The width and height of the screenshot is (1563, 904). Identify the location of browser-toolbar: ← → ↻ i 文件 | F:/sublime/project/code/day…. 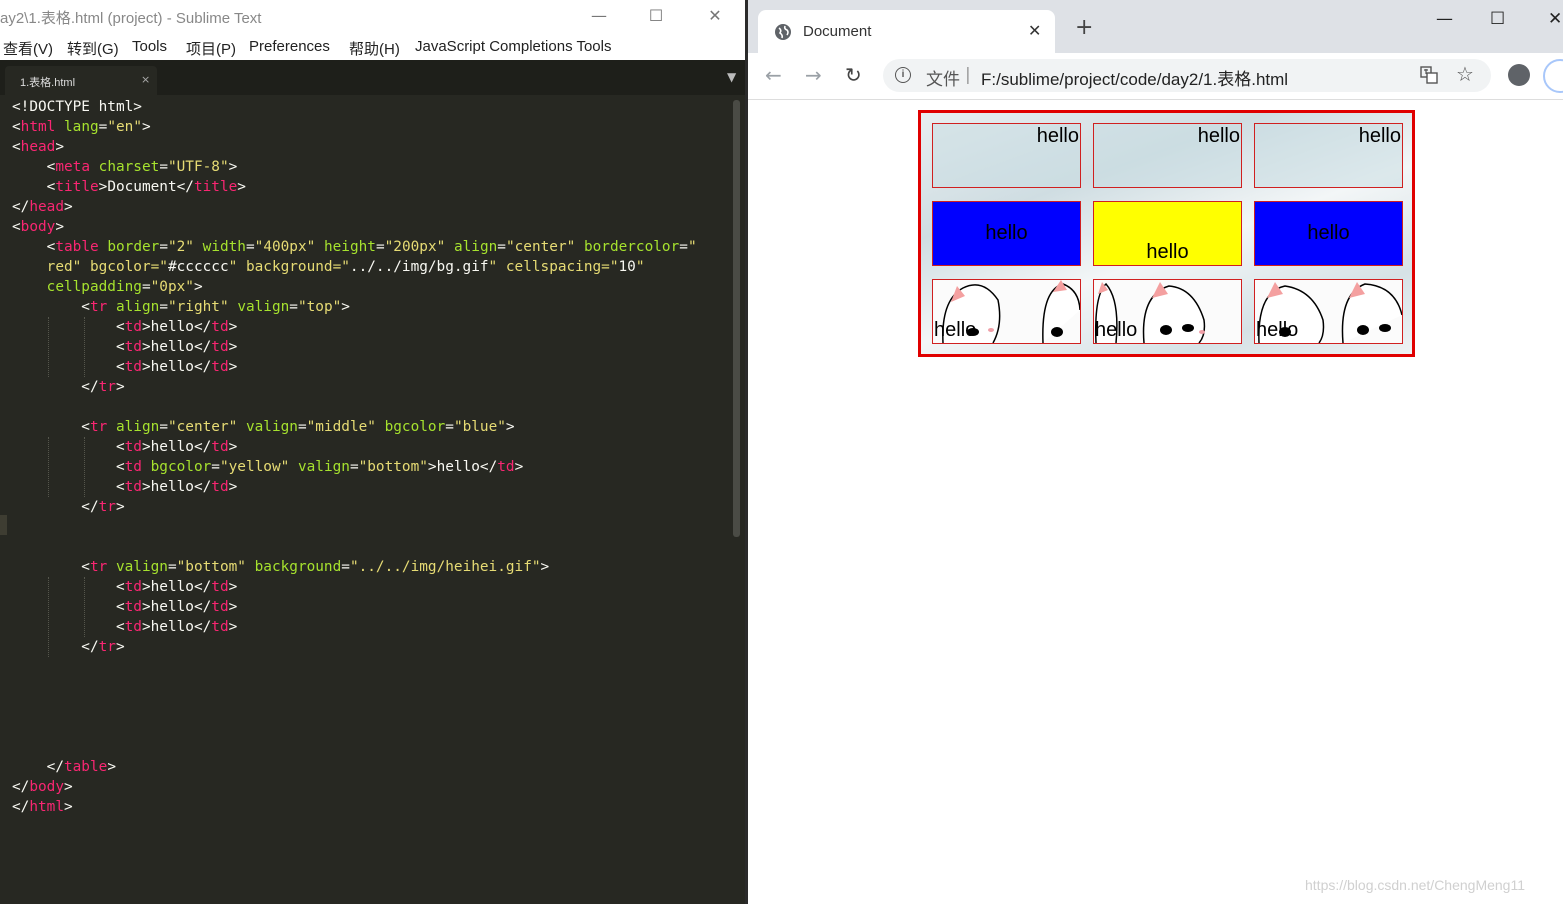
(1155, 76).